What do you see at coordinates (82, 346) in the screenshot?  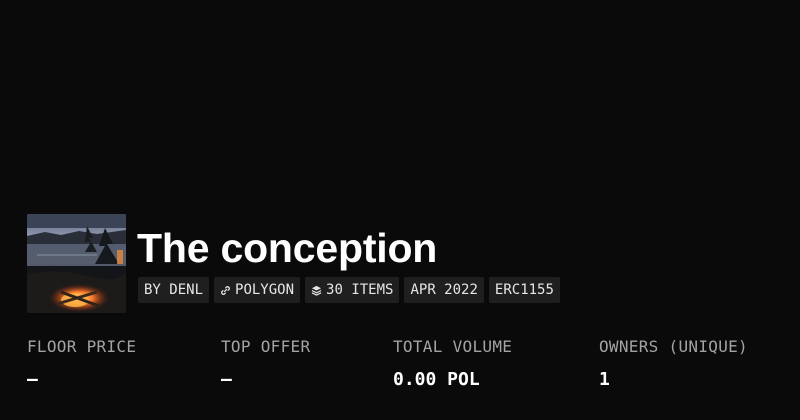 I see `stat-floor-price-label: FLOOR PRICE` at bounding box center [82, 346].